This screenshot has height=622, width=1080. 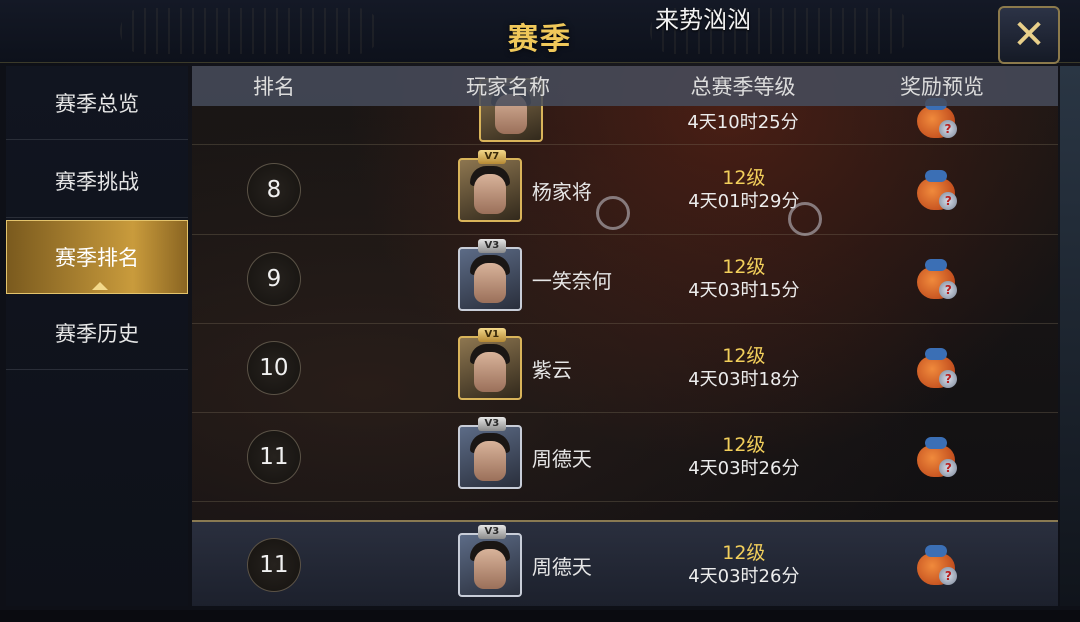 I want to click on sidebar-item-label: 赛季挑战, so click(x=97, y=181).